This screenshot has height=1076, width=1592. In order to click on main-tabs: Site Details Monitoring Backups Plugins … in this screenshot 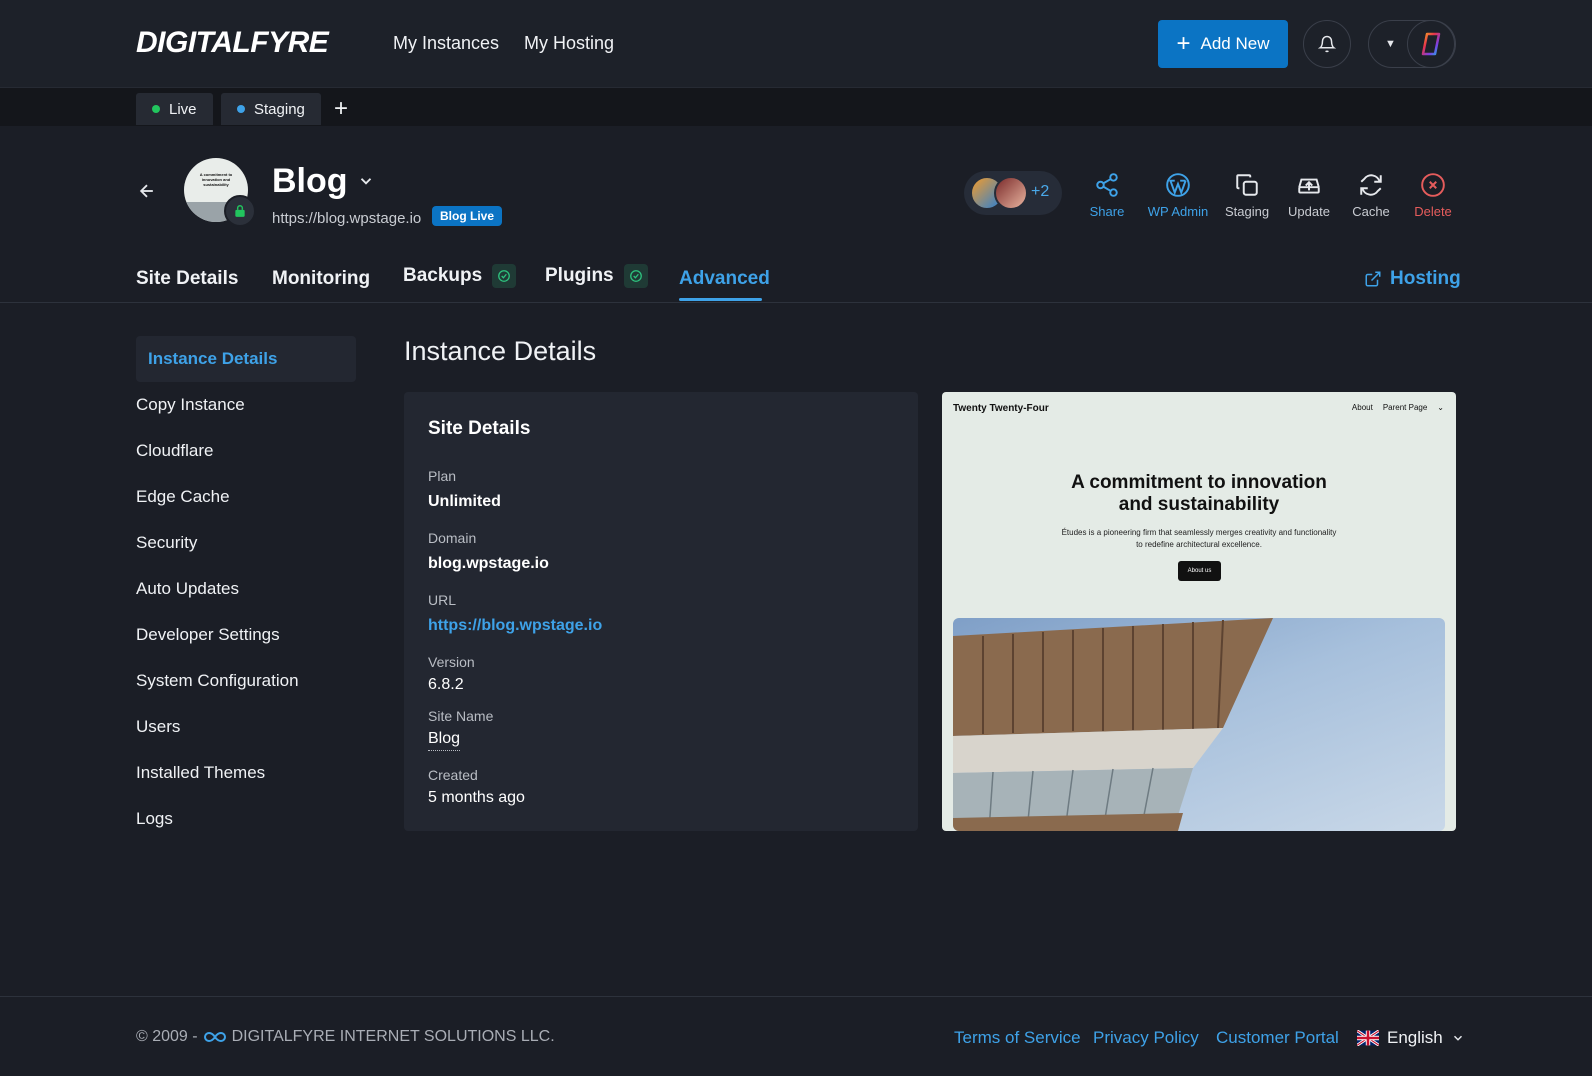, I will do `click(796, 279)`.